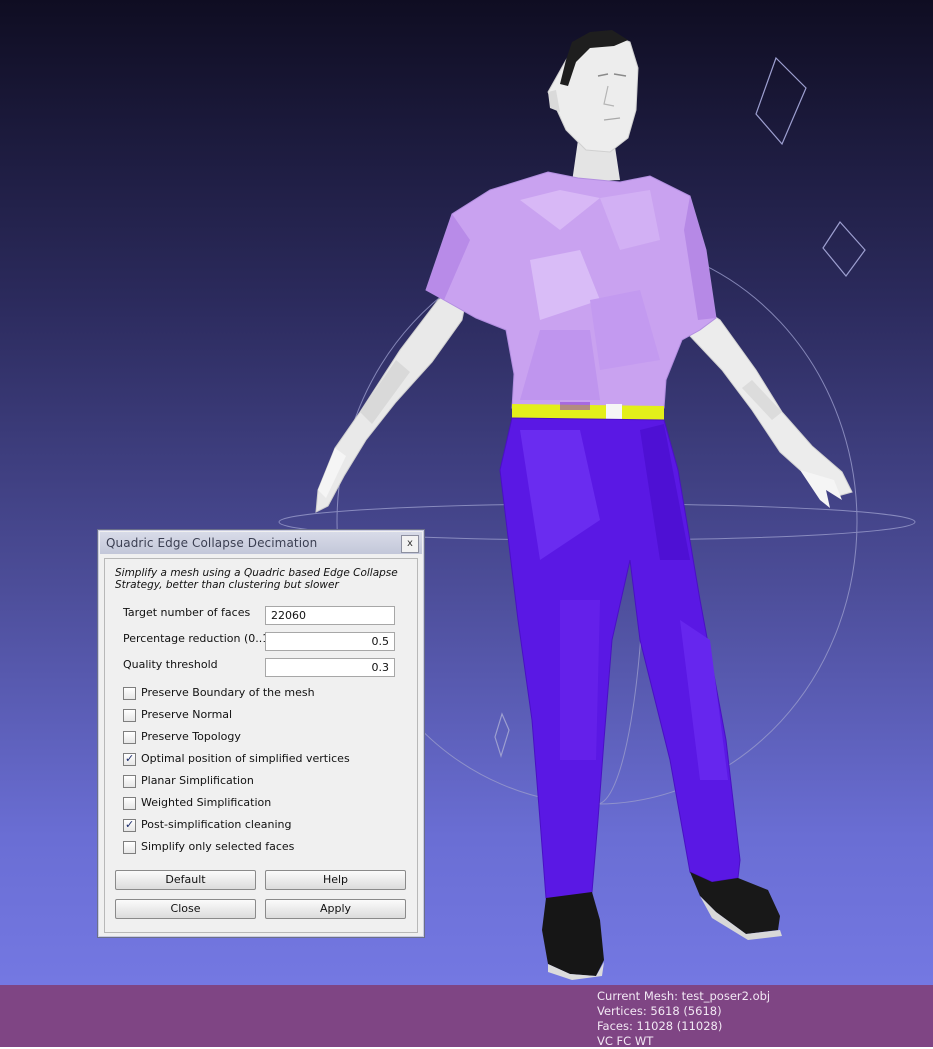 The height and width of the screenshot is (1049, 933). Describe the element at coordinates (191, 736) in the screenshot. I see `checkbox-label: Preserve Topology` at that location.